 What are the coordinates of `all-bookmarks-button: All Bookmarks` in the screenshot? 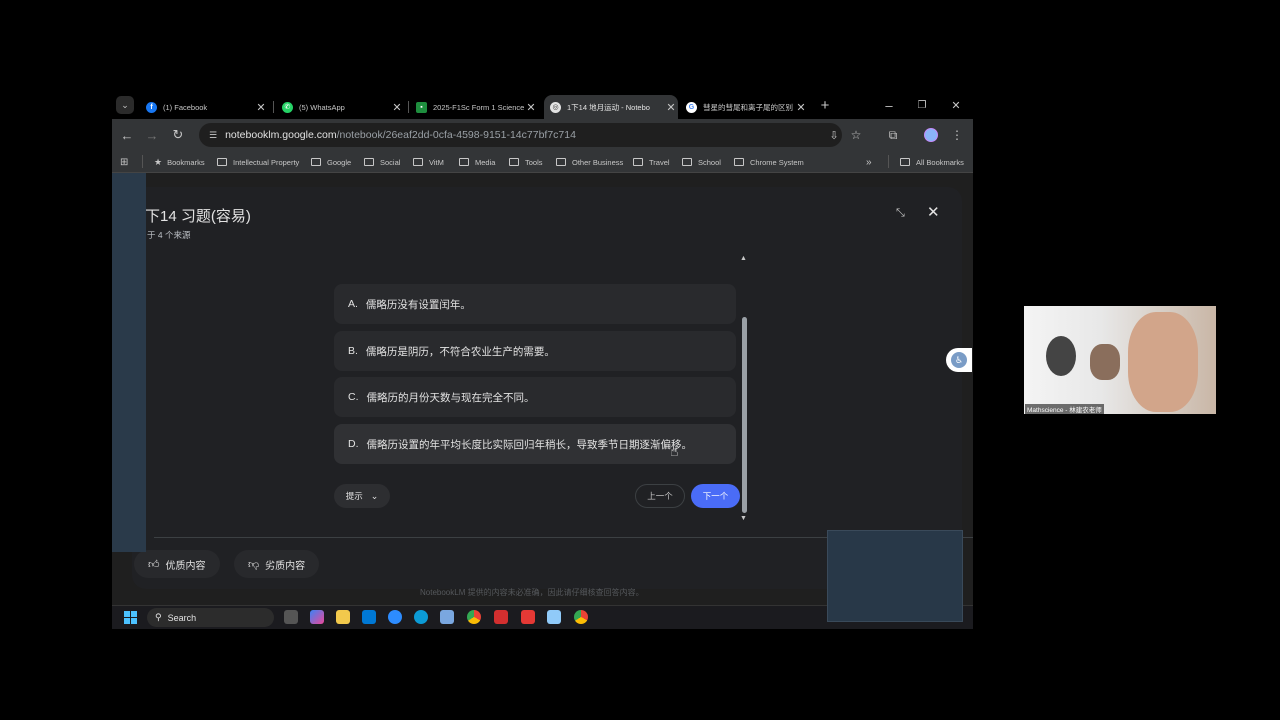 It's located at (932, 162).